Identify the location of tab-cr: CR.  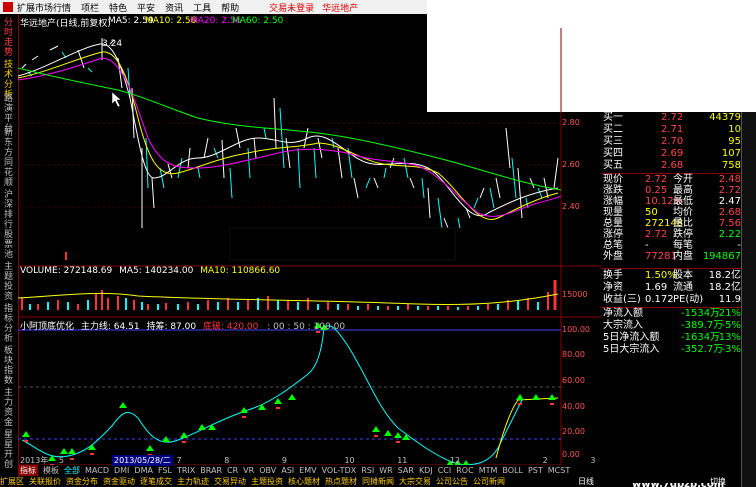
(232, 470).